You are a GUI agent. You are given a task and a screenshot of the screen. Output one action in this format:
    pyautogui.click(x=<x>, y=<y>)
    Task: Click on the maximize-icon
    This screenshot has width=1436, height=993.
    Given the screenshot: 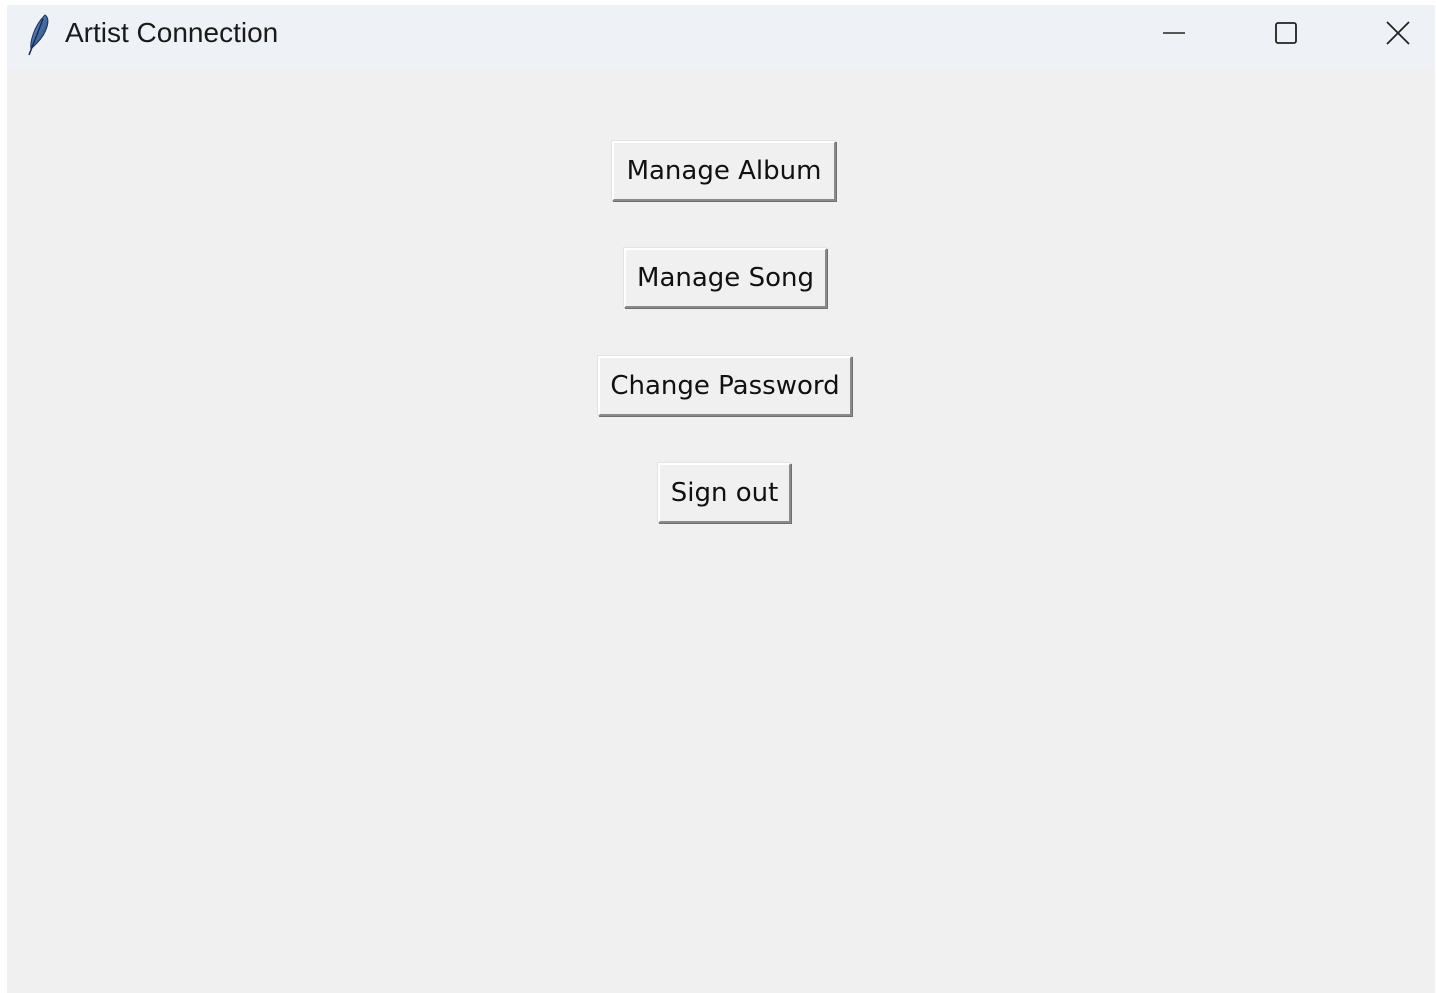 What is the action you would take?
    pyautogui.click(x=1286, y=33)
    